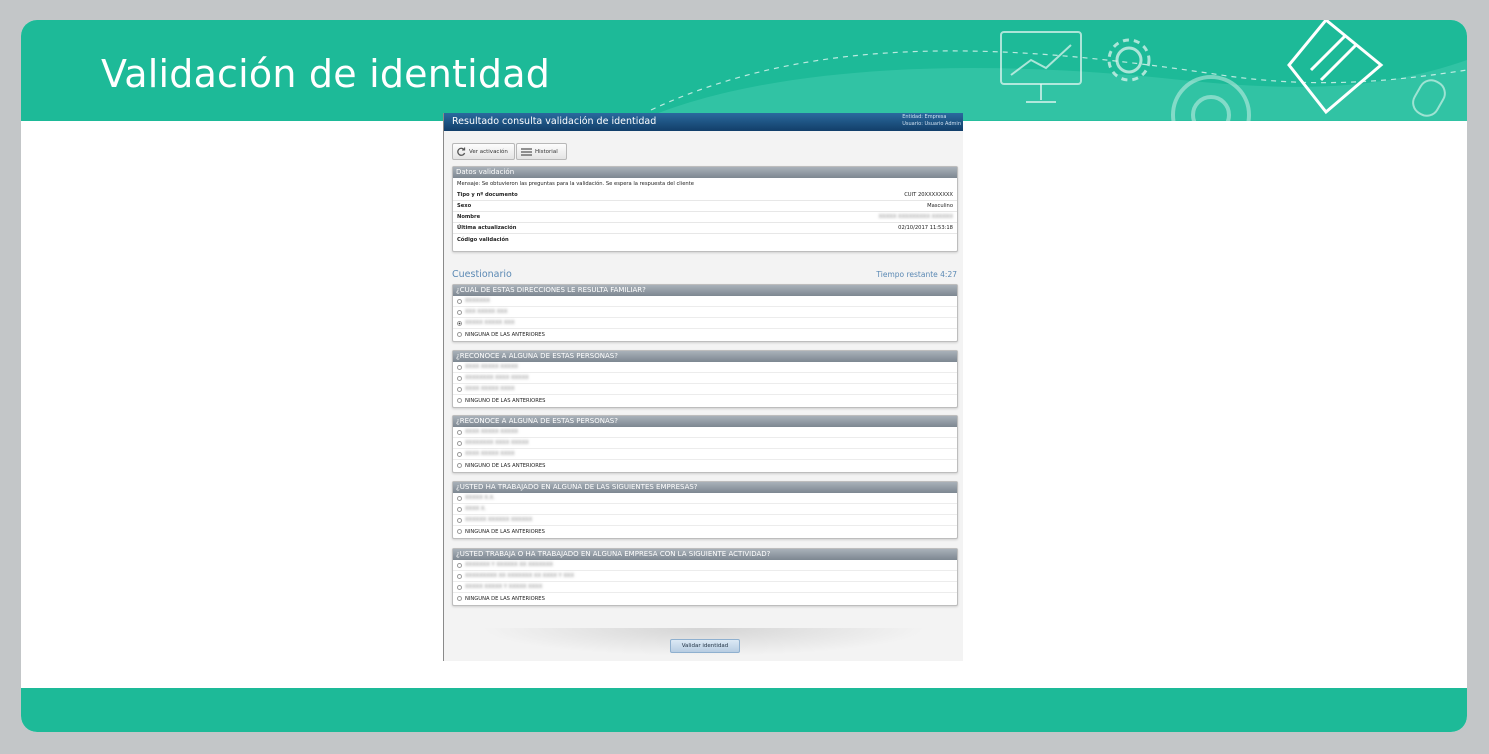  What do you see at coordinates (916, 274) in the screenshot?
I see `tiempo-restante: Tiempo restante 4:27` at bounding box center [916, 274].